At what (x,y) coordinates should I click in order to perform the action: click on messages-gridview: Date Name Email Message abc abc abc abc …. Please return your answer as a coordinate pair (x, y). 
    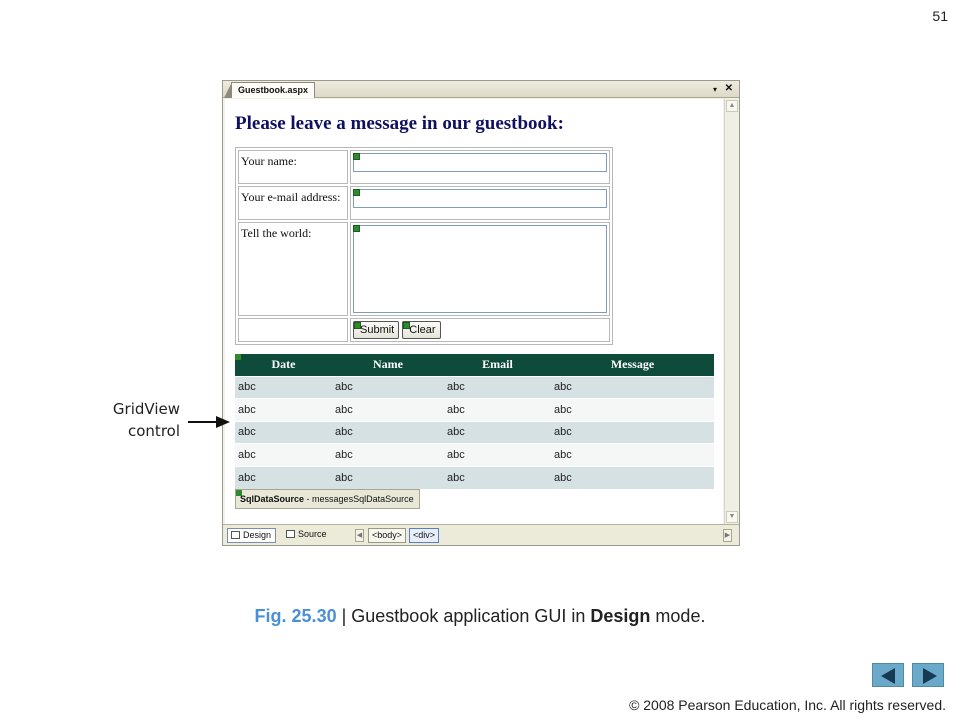
    Looking at the image, I should click on (474, 421).